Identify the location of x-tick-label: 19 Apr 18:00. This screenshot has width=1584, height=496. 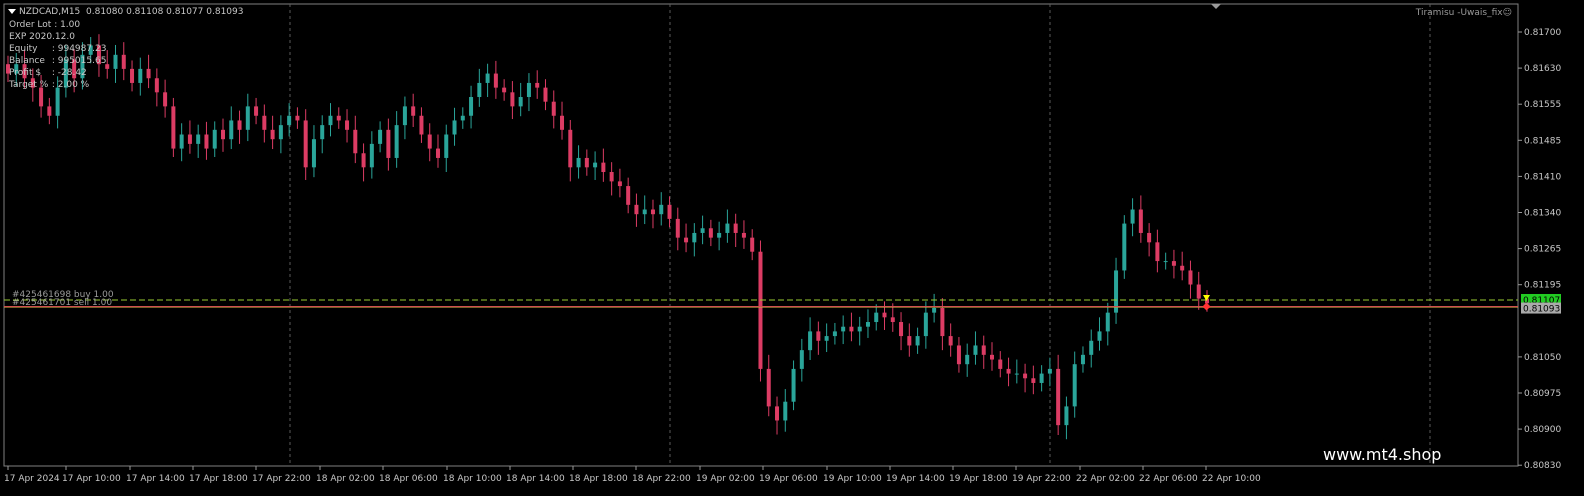
(978, 479).